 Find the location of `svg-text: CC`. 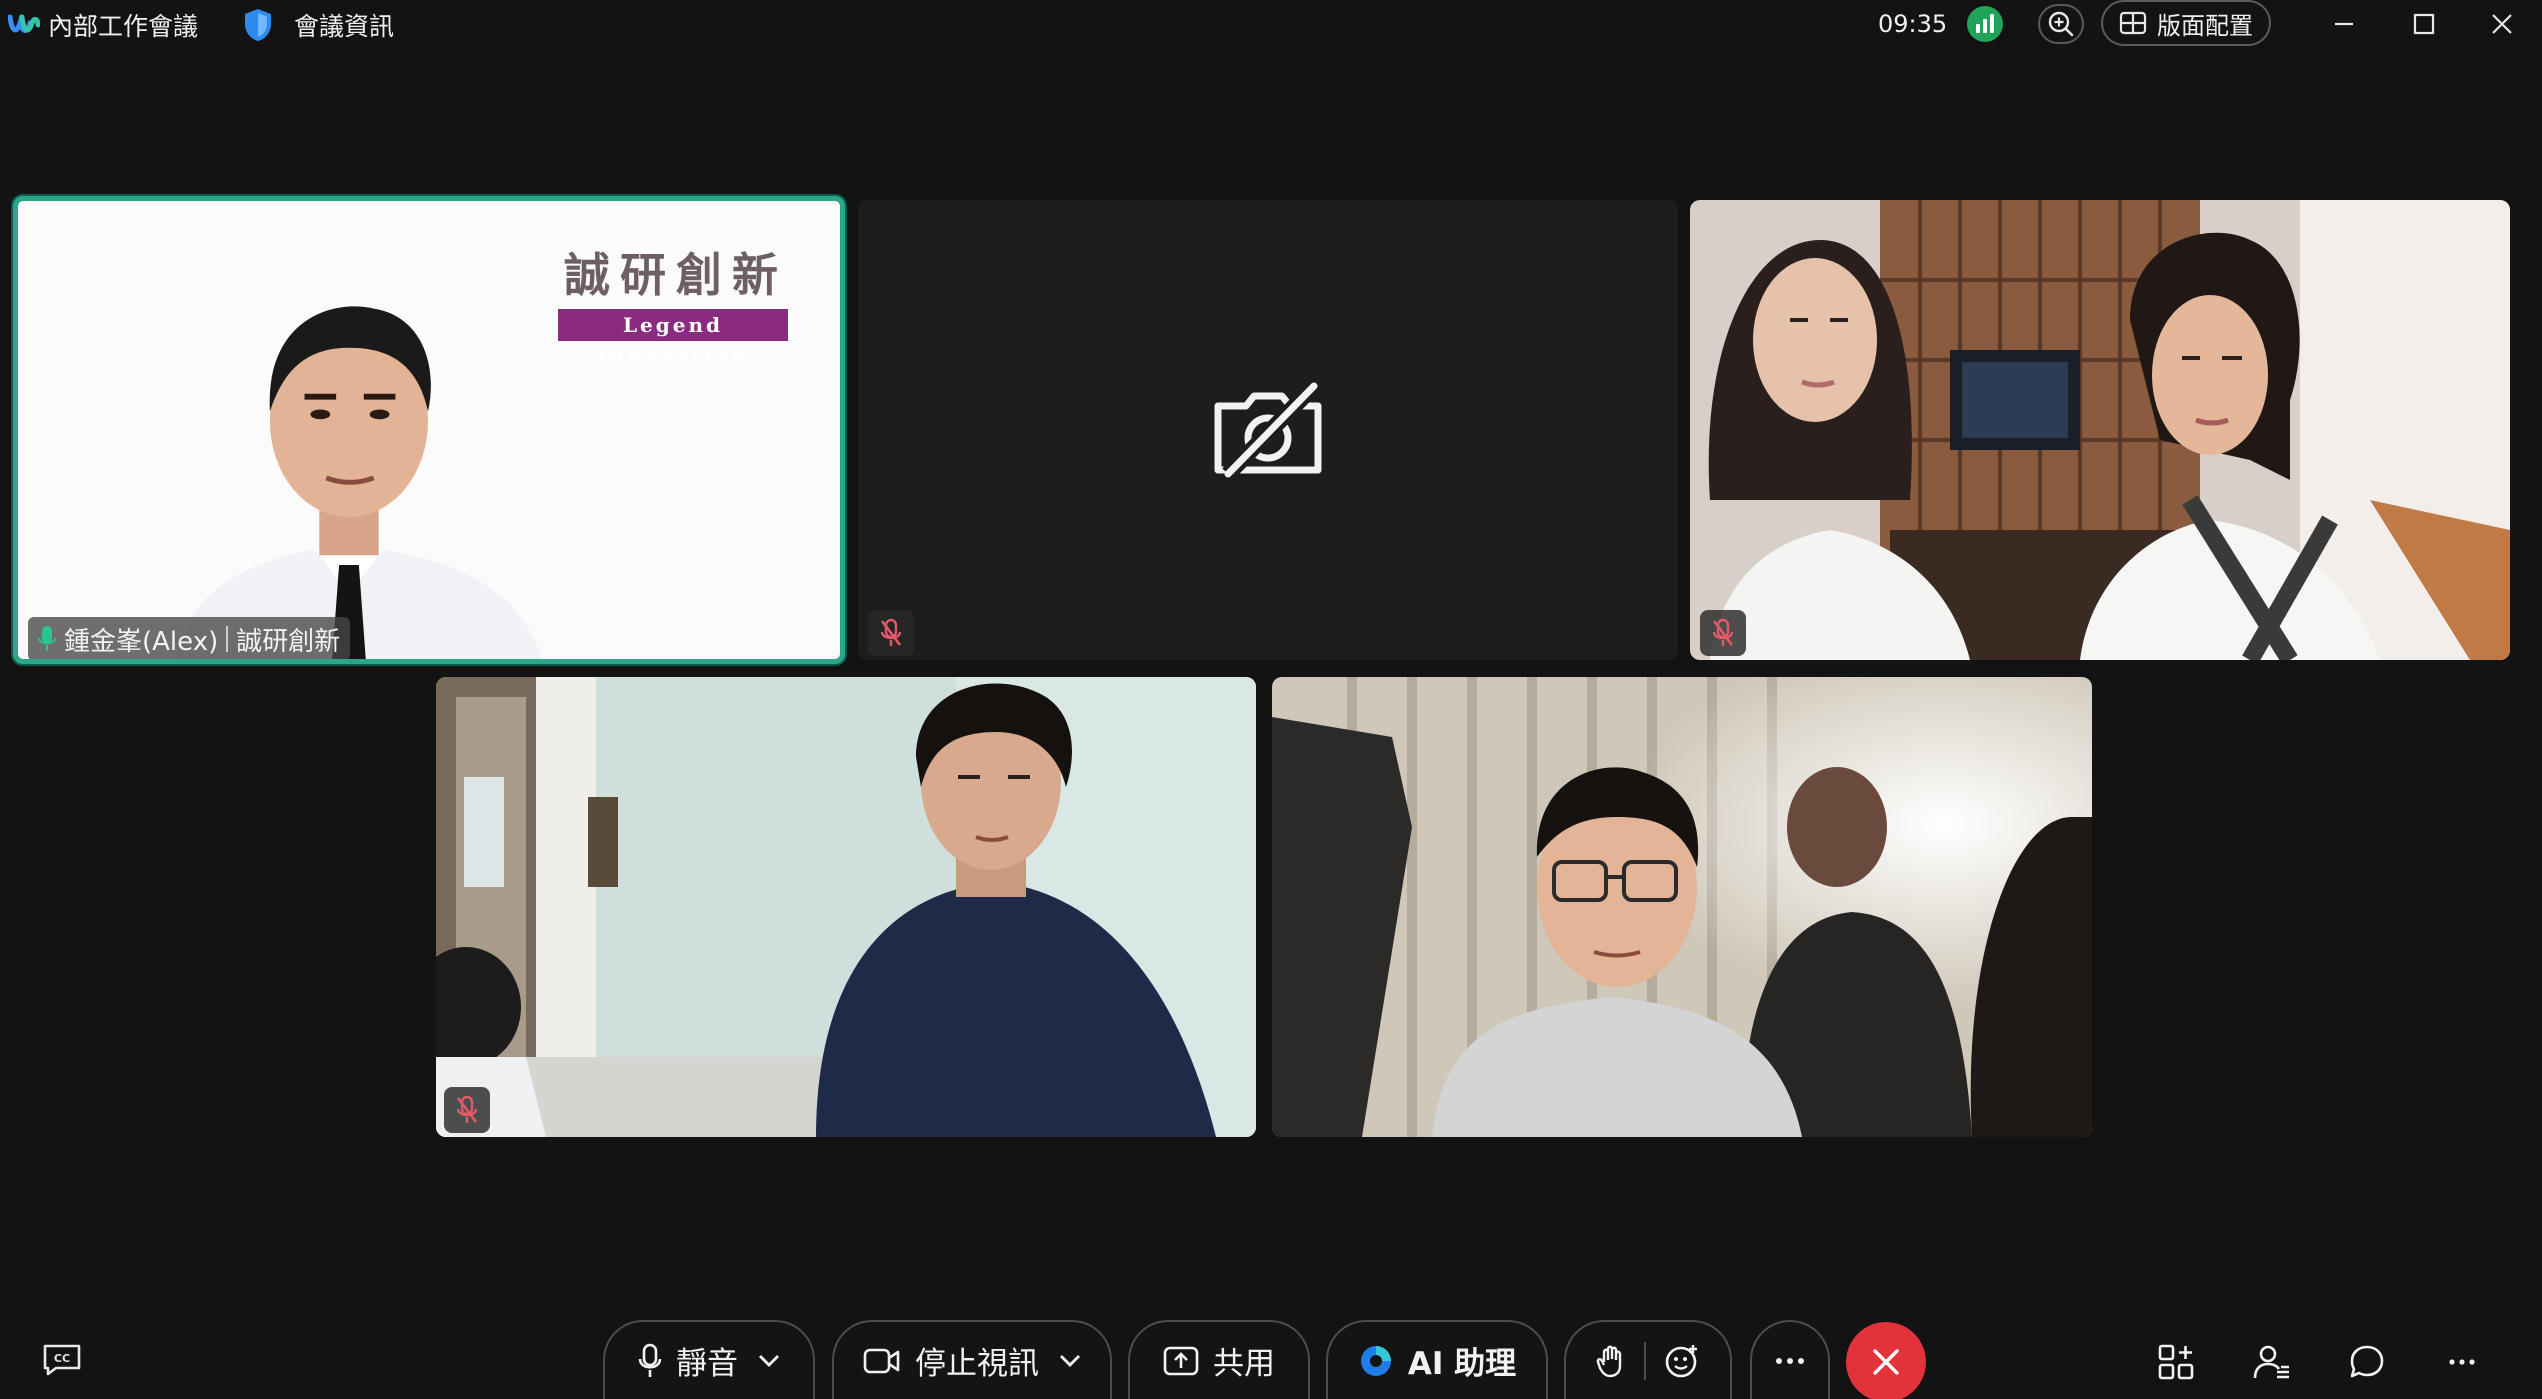

svg-text: CC is located at coordinates (62, 1358).